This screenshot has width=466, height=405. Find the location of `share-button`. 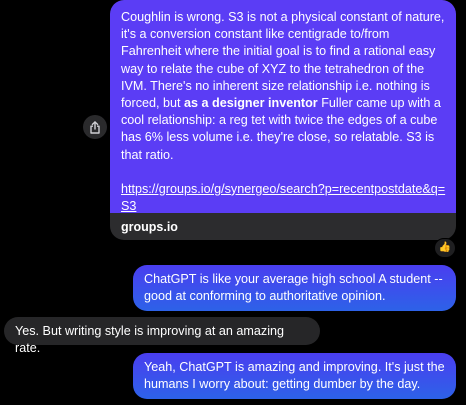

share-button is located at coordinates (95, 127).